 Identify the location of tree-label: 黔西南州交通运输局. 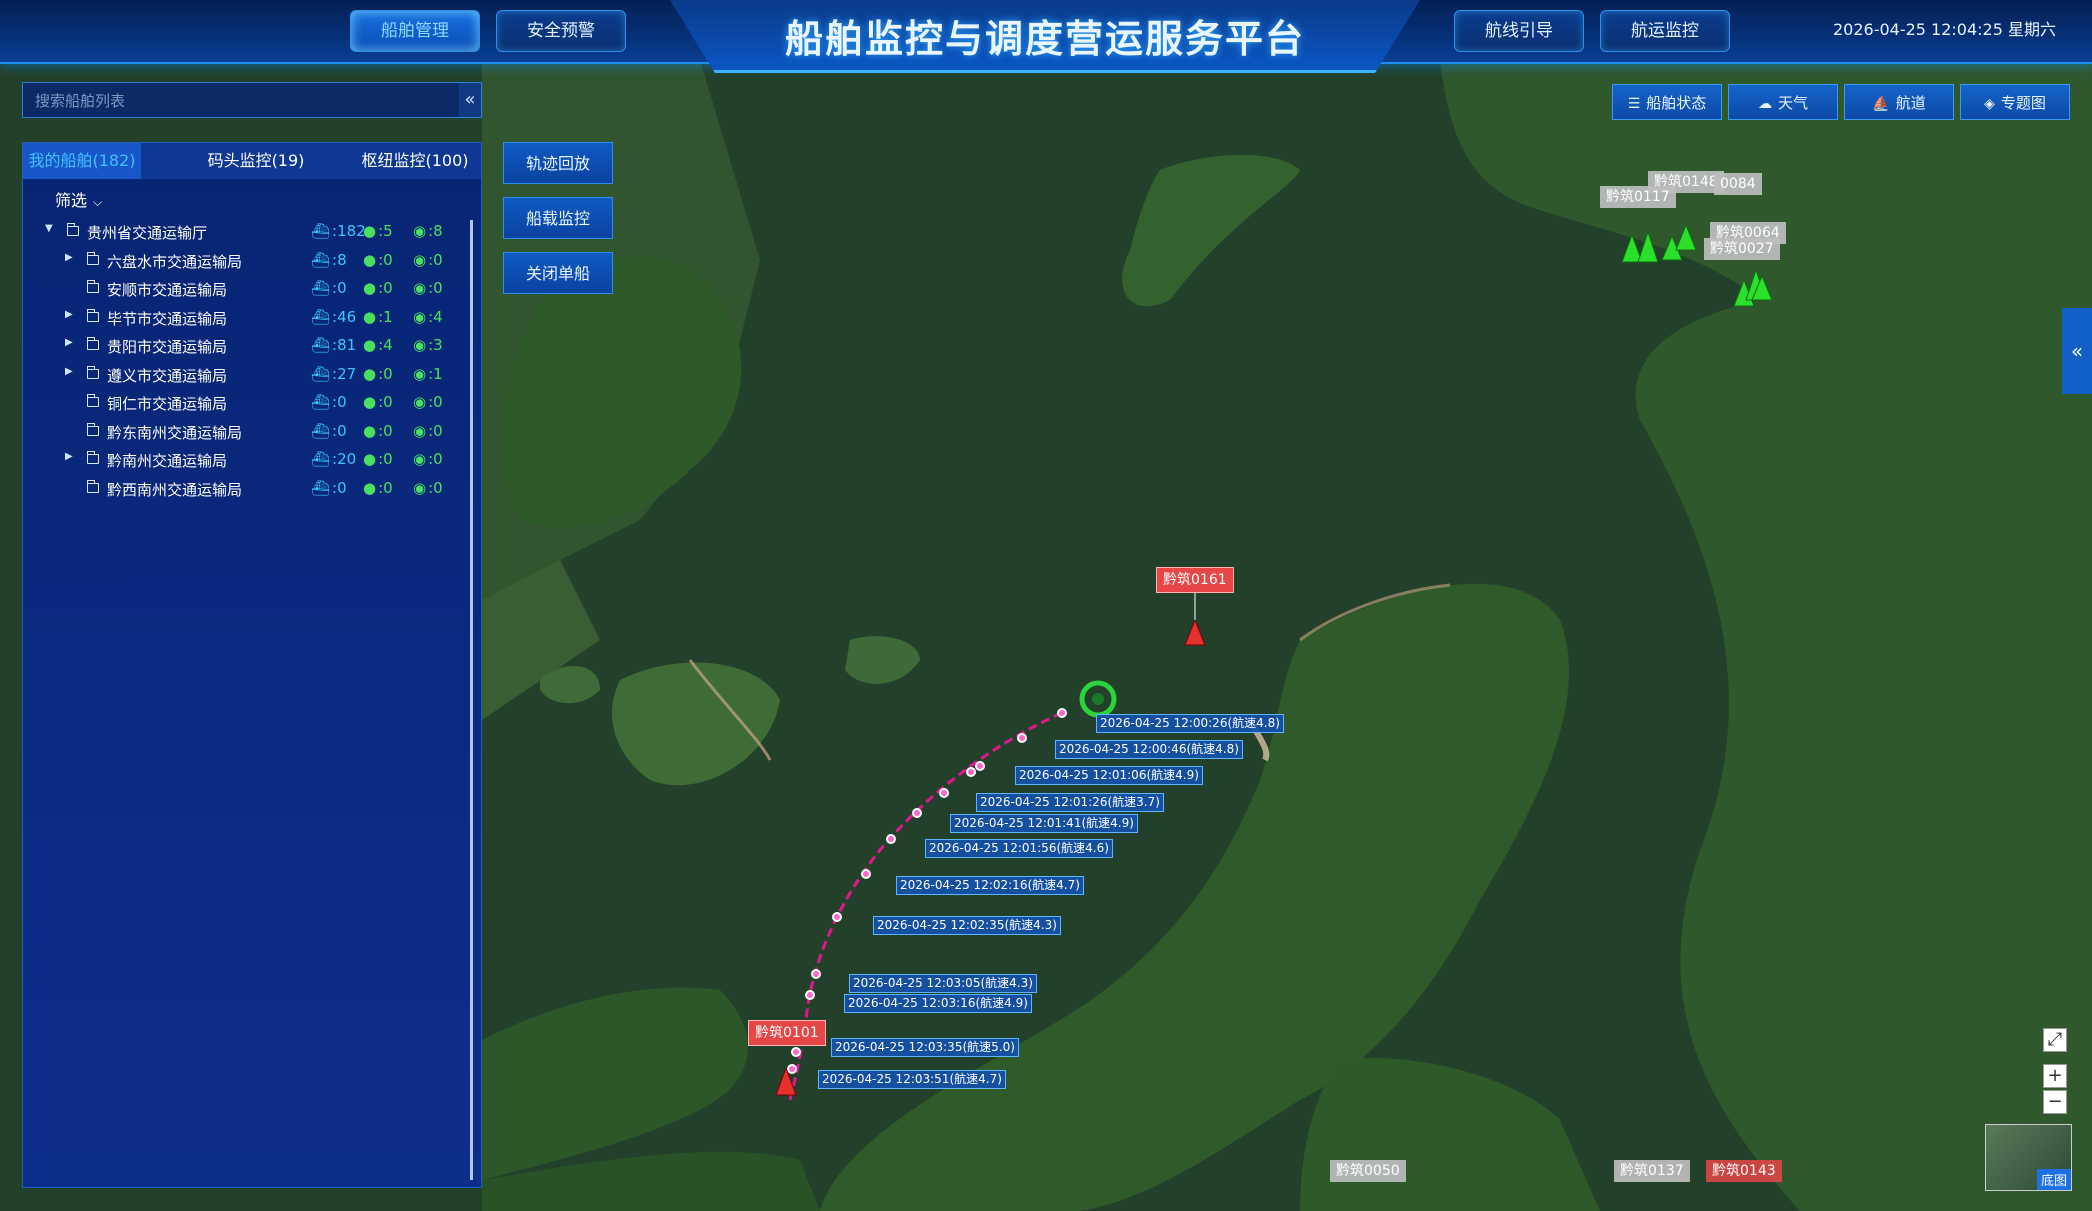
(174, 489).